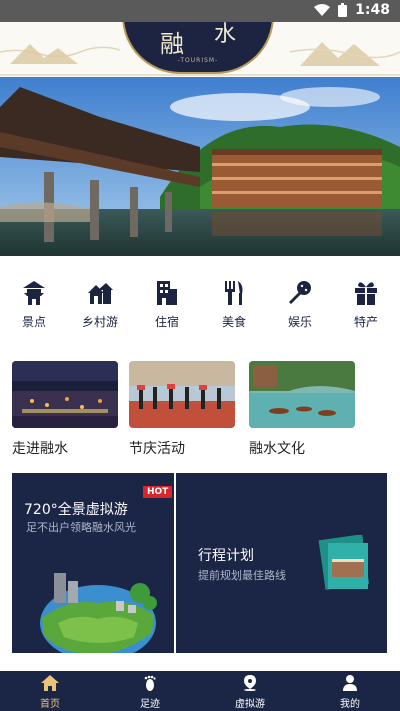 Image resolution: width=400 pixels, height=711 pixels. I want to click on logo-char-1: 融, so click(172, 44).